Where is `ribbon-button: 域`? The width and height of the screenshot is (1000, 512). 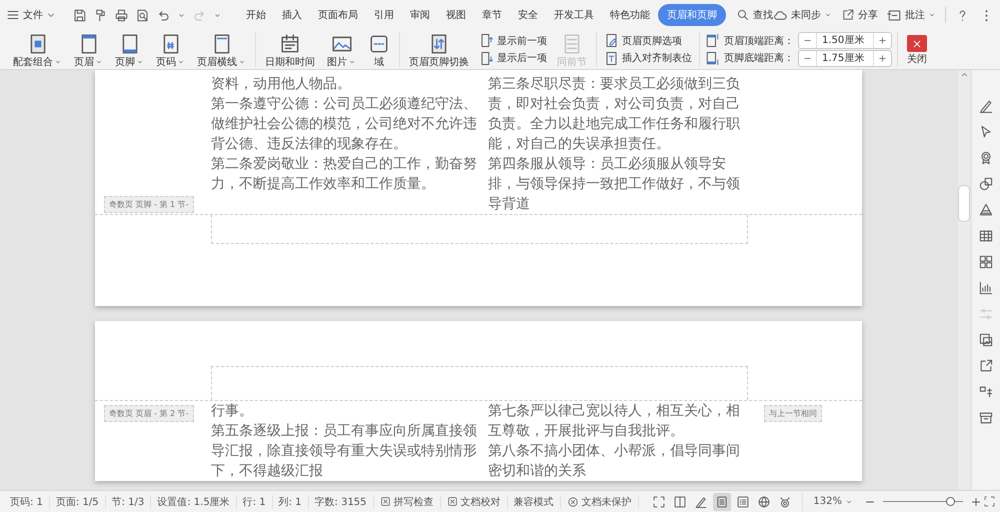 ribbon-button: 域 is located at coordinates (379, 49).